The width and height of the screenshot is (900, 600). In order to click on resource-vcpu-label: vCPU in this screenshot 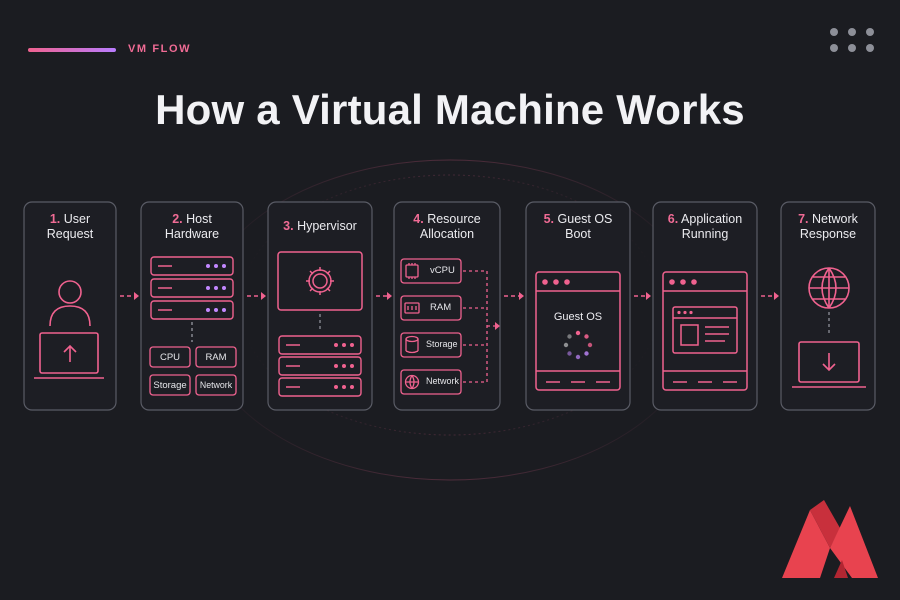, I will do `click(442, 270)`.